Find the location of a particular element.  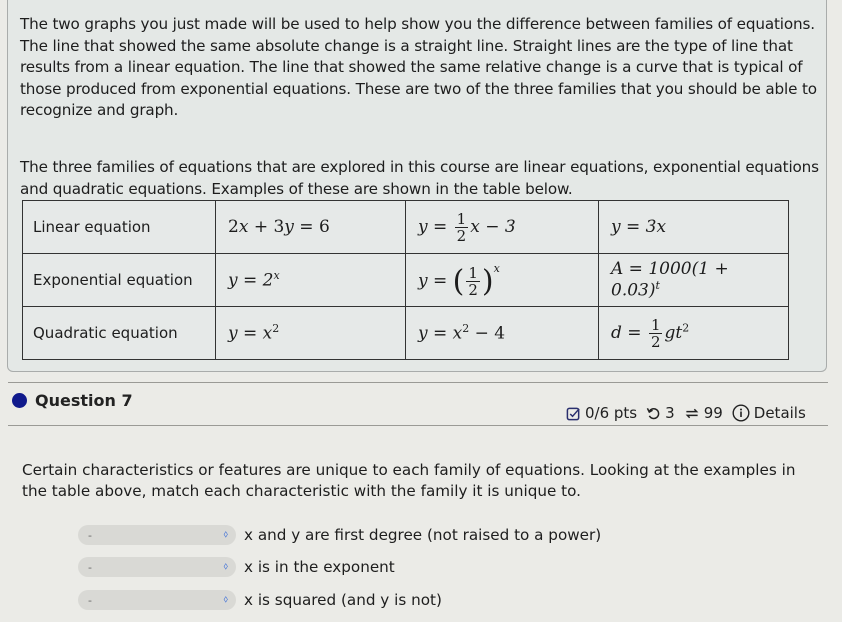

retry-icon is located at coordinates (653, 413).